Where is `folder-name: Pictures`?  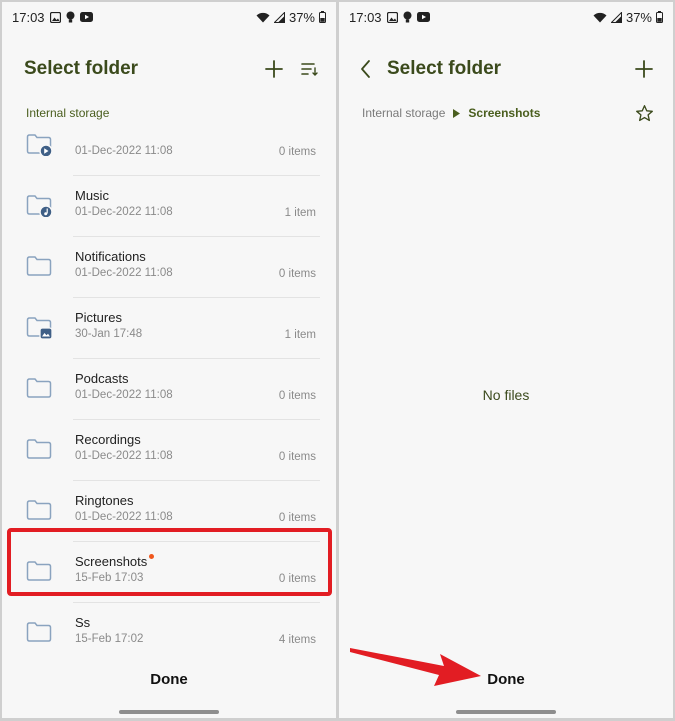
folder-name: Pictures is located at coordinates (98, 317).